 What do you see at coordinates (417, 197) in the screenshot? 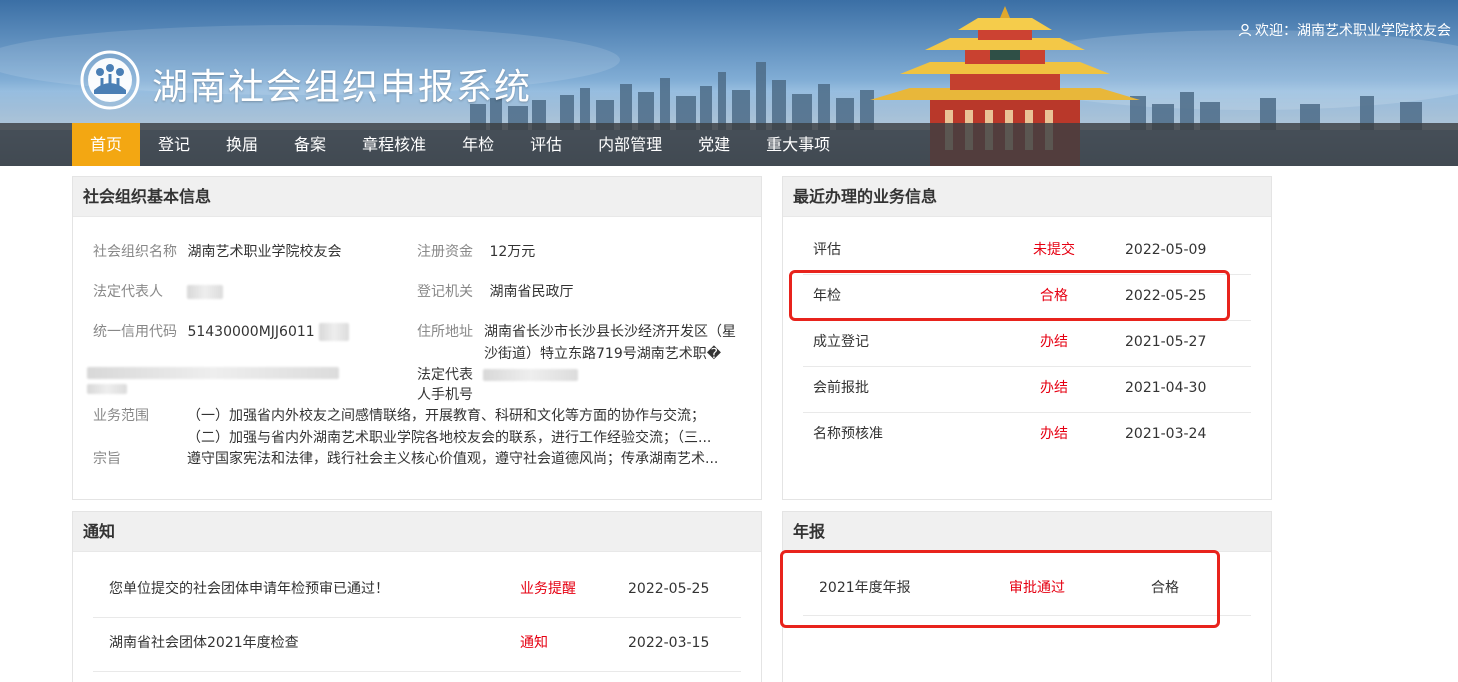
I see `basic-info-title: 社会组织基本信息` at bounding box center [417, 197].